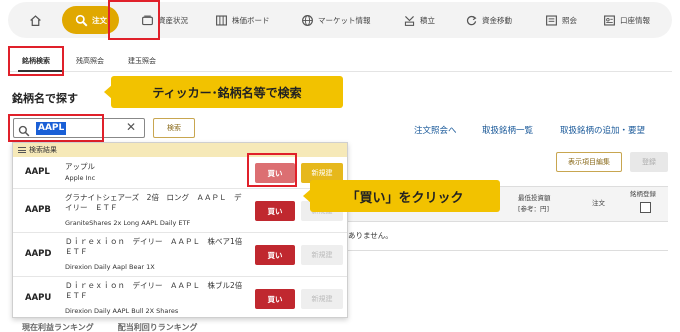 The height and width of the screenshot is (332, 680). Describe the element at coordinates (110, 267) in the screenshot. I see `result-english-name: Direxion Daily Aapl Bear 1X` at that location.